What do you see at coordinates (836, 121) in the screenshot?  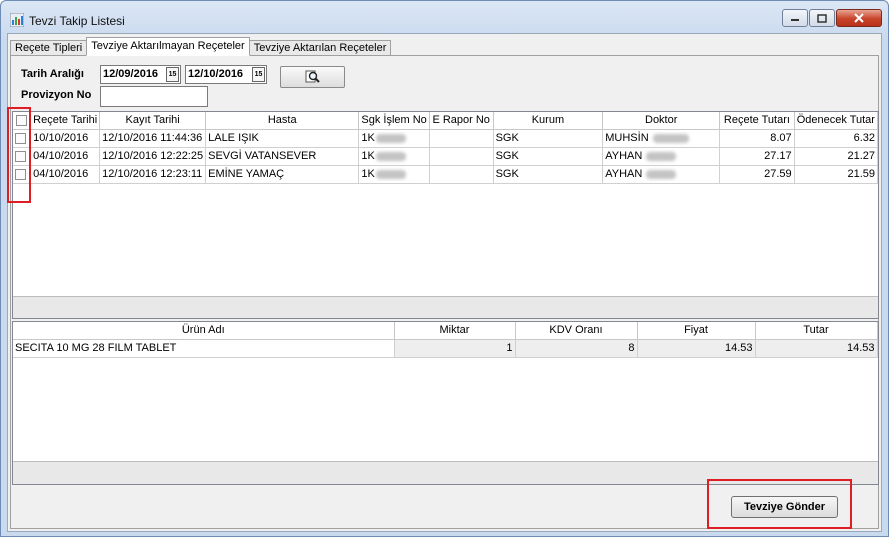 I see `column-header: Ödenecek Tutar` at bounding box center [836, 121].